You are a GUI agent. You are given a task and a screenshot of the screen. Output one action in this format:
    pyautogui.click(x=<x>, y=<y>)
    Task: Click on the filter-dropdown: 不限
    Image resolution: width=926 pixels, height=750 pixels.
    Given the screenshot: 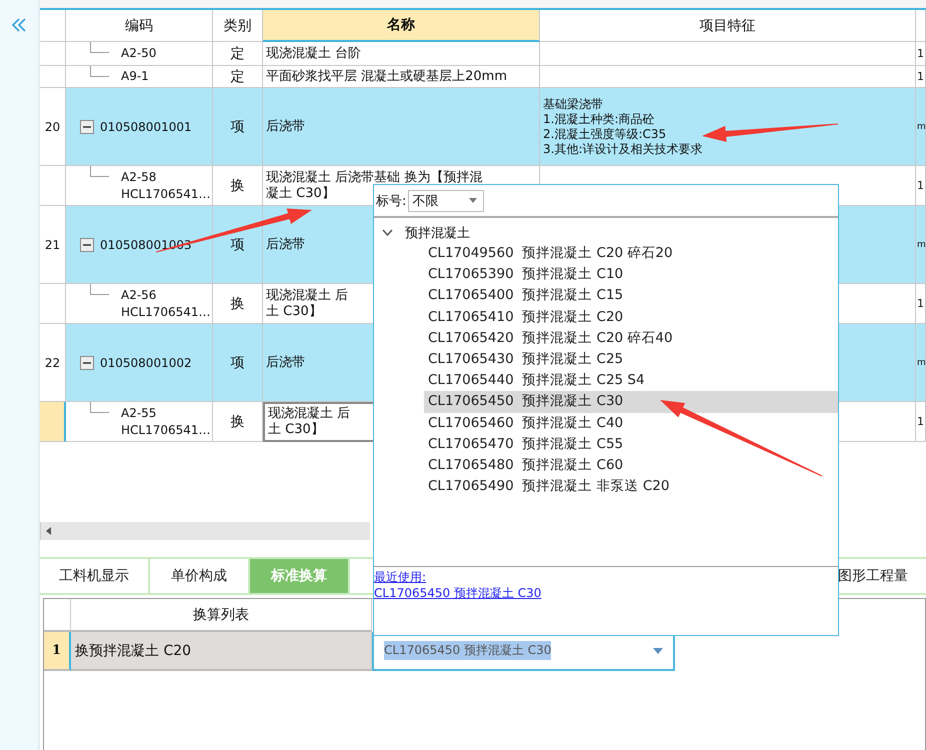 What is the action you would take?
    pyautogui.click(x=446, y=201)
    